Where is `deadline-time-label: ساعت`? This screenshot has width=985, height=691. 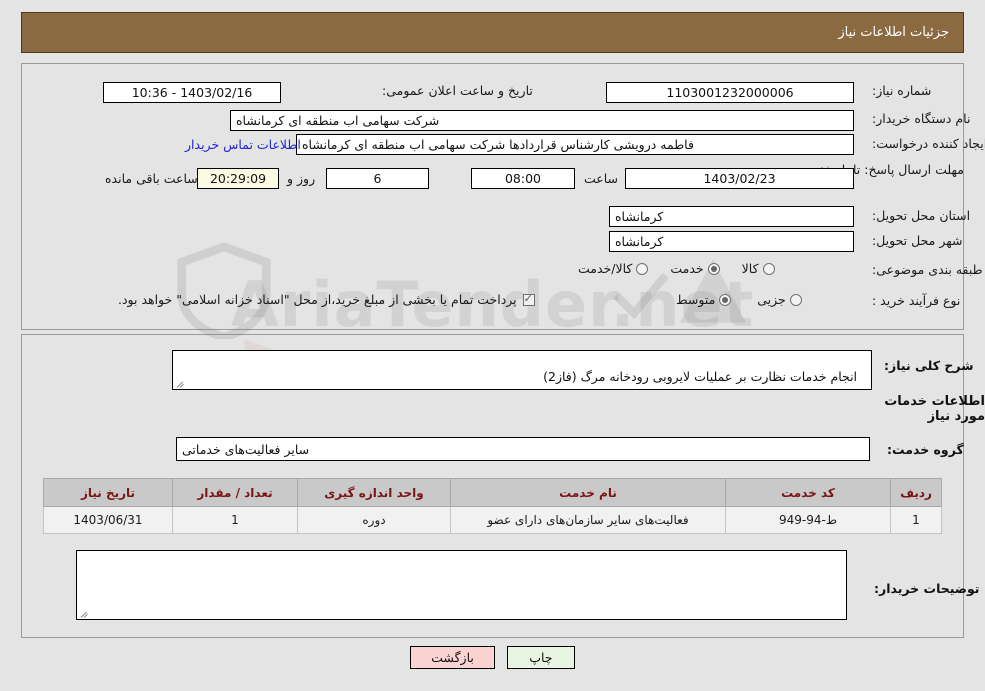 deadline-time-label: ساعت is located at coordinates (601, 178).